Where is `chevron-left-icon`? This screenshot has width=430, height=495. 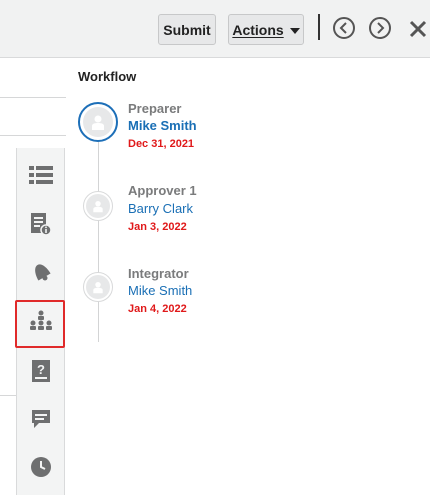 chevron-left-icon is located at coordinates (344, 28).